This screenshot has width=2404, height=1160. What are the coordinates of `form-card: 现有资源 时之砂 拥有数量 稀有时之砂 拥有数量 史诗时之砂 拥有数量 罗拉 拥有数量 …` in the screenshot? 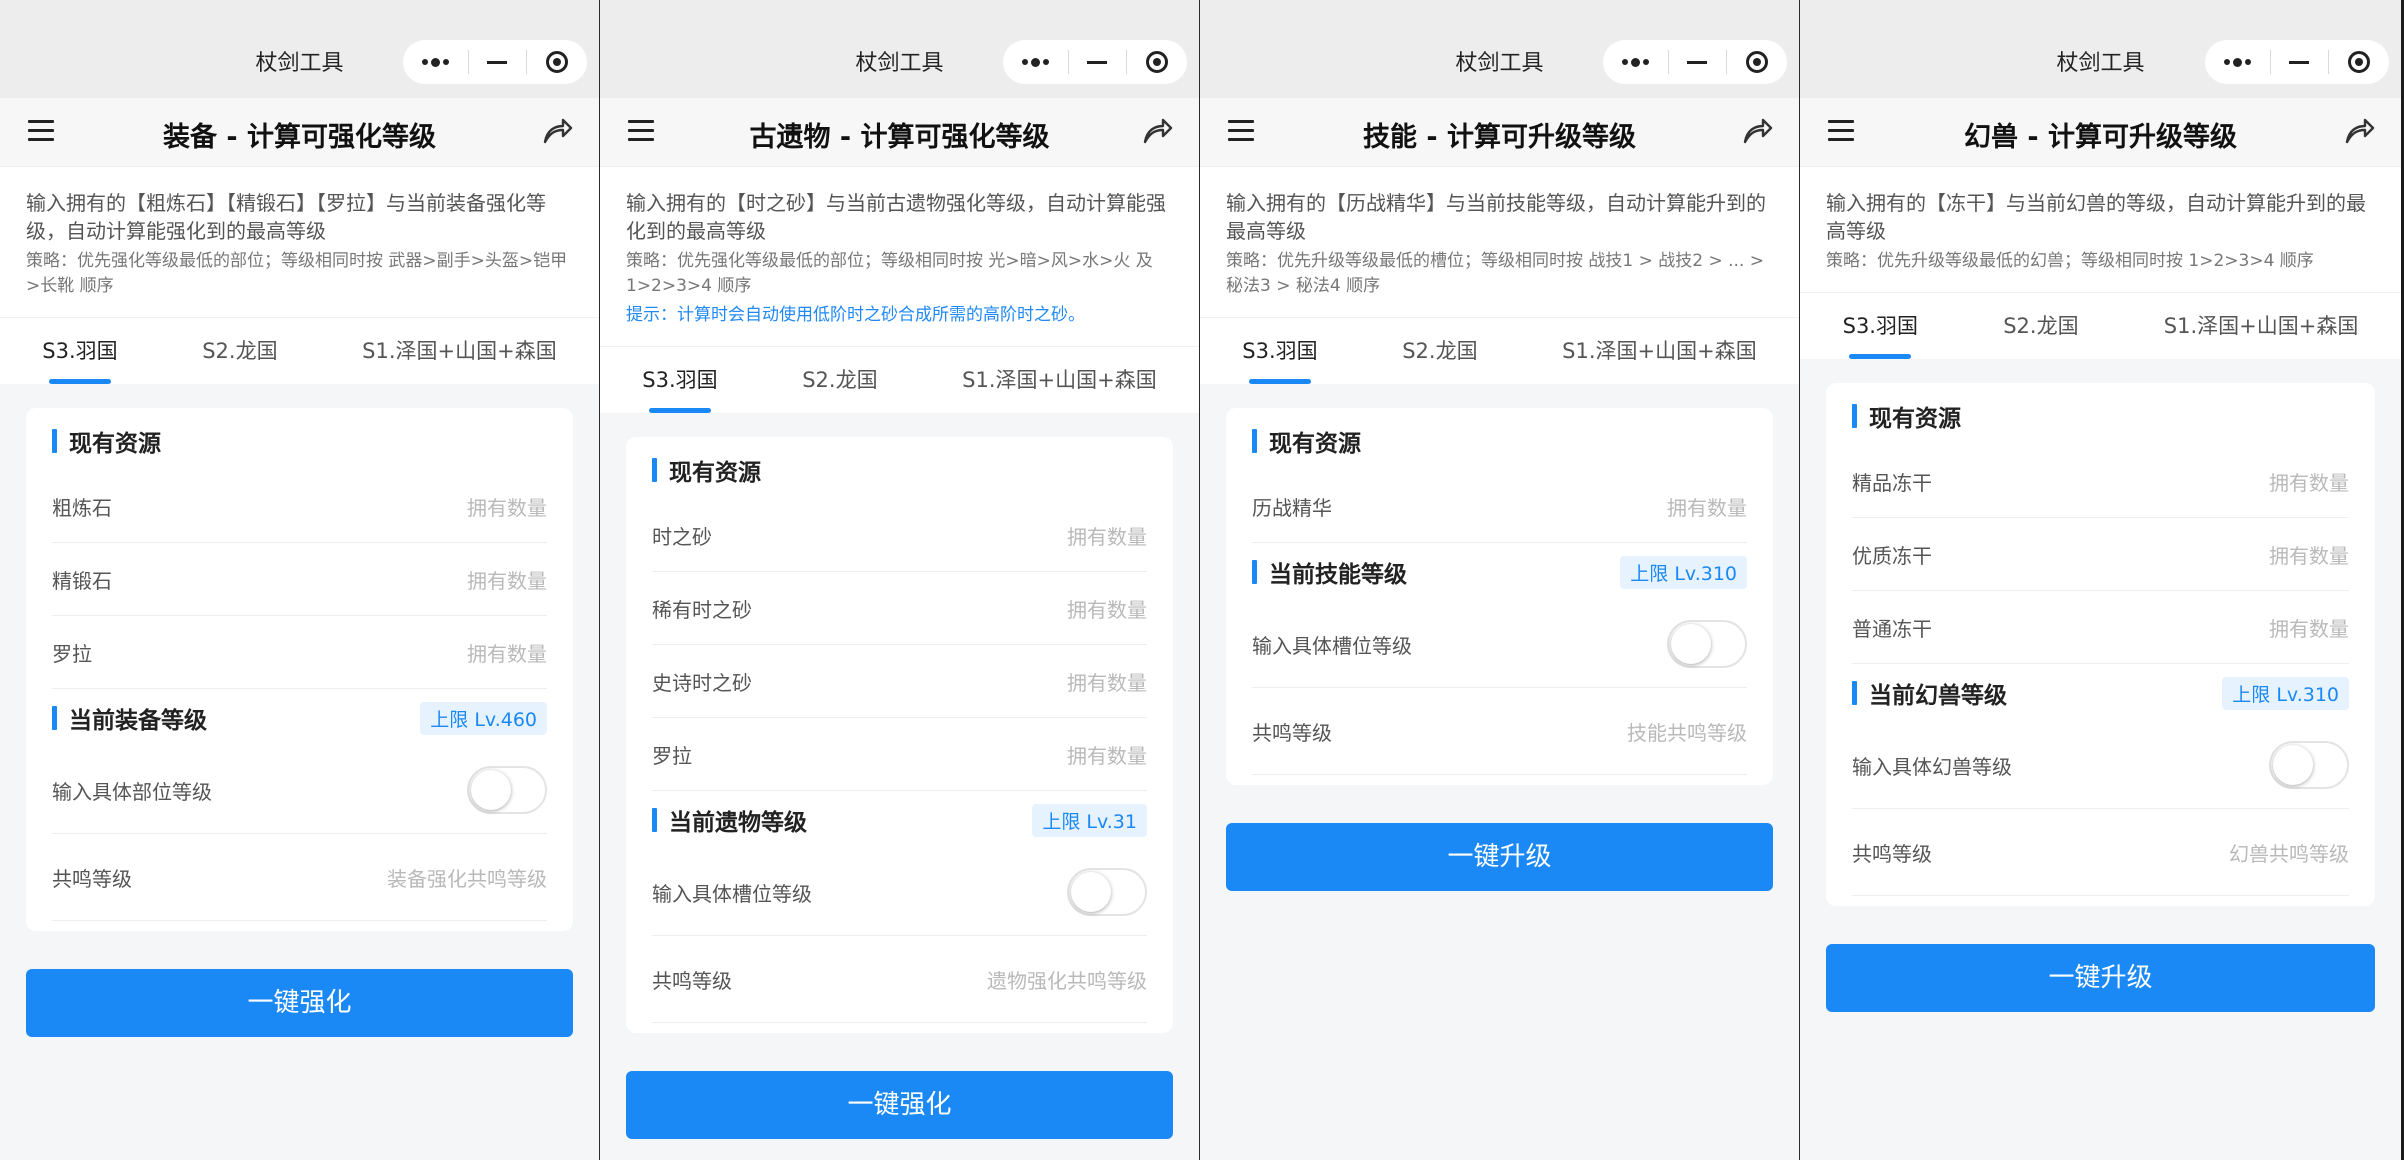 It's located at (899, 735).